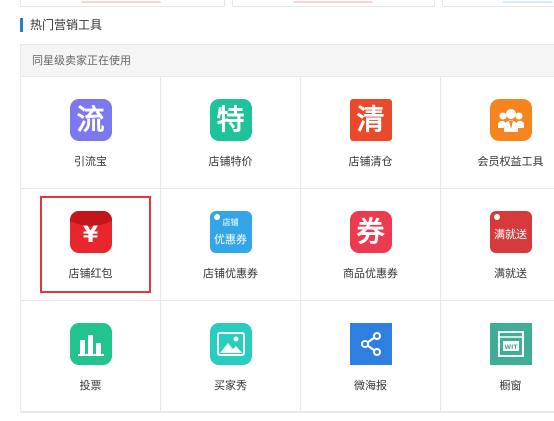 The image size is (554, 421). I want to click on tool-showcase: WIT 橱窗, so click(497, 356).